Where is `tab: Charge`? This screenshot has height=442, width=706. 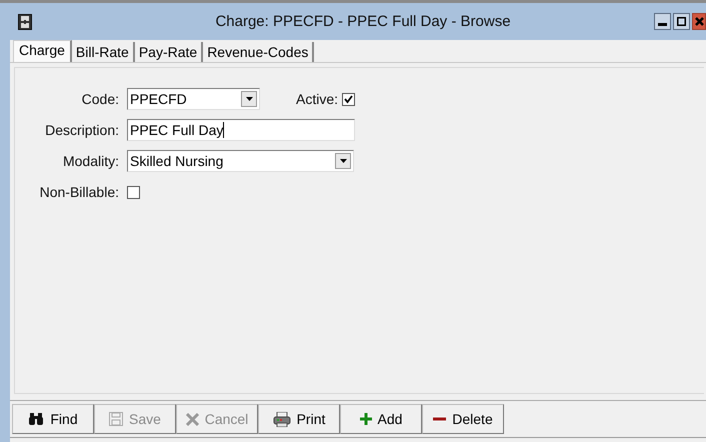
tab: Charge is located at coordinates (42, 51).